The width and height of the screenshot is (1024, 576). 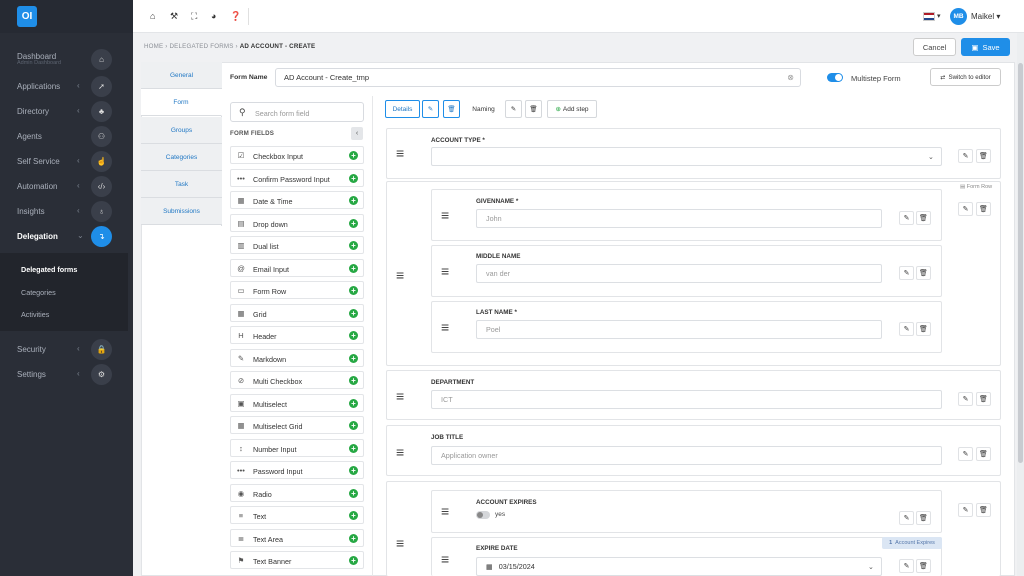 I want to click on givenname-input: John, so click(x=679, y=218).